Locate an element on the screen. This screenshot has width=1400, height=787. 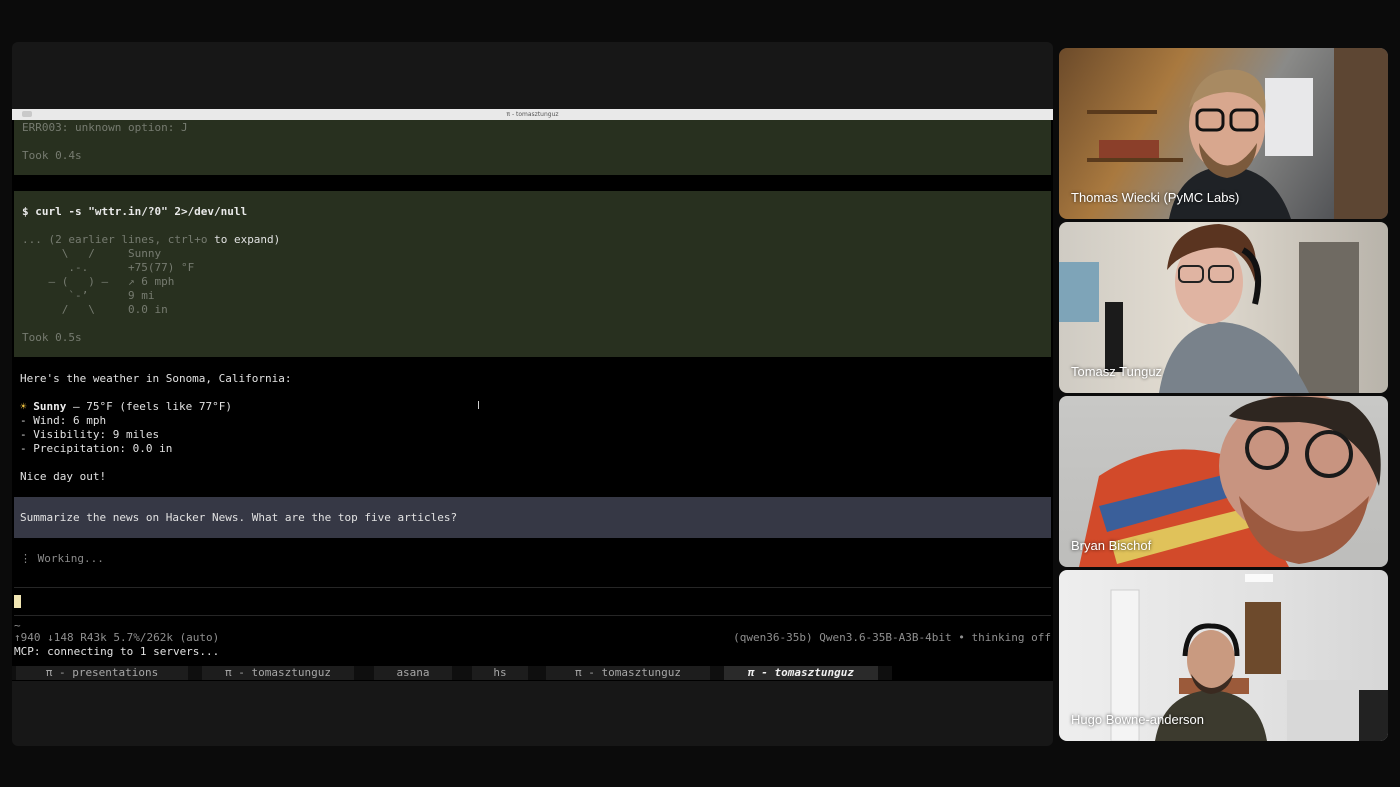
ascii-line-2: .-. +75(77) °F is located at coordinates (108, 267).